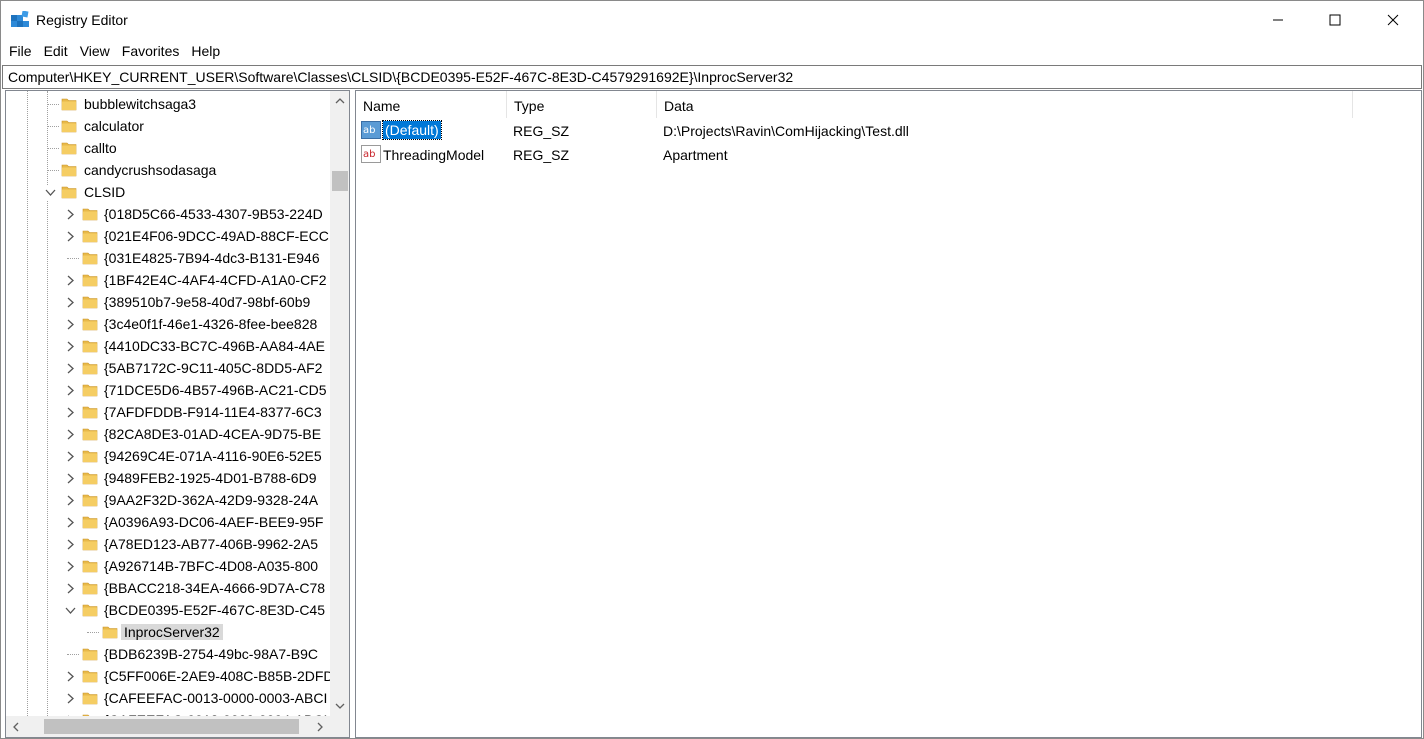 The height and width of the screenshot is (739, 1424). I want to click on tree-item: {94269C4E-071A-4116-90E6-52E5, so click(168, 456).